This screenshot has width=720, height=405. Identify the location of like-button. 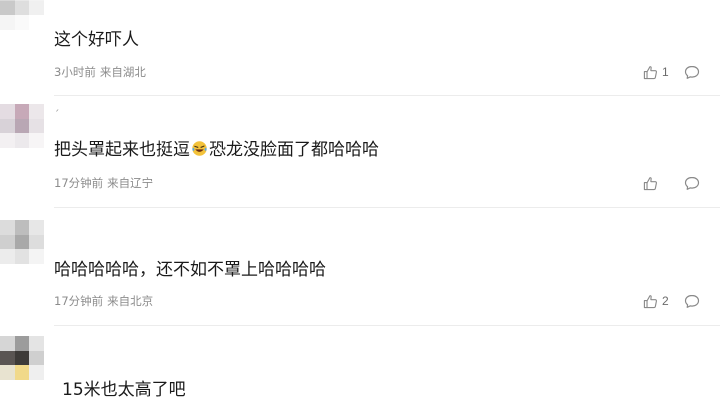
(656, 183).